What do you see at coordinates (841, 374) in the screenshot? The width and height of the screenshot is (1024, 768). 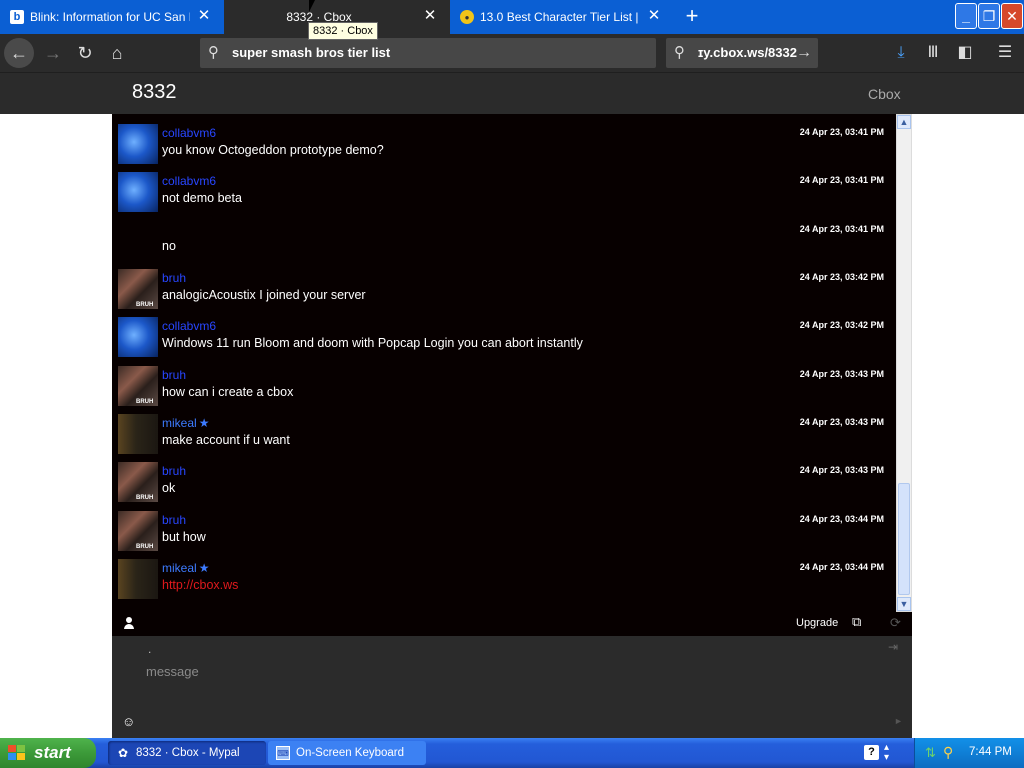 I see `message-timestamp: 24 Apr 23, 03:43 PM` at bounding box center [841, 374].